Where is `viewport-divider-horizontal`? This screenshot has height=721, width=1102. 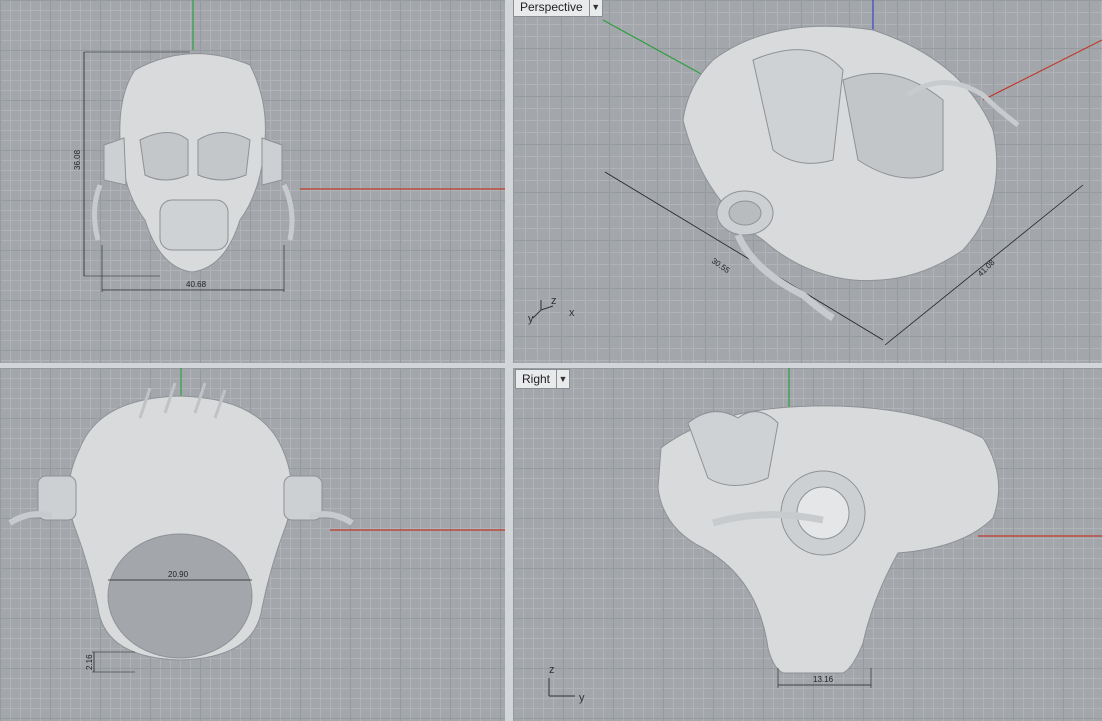 viewport-divider-horizontal is located at coordinates (551, 365).